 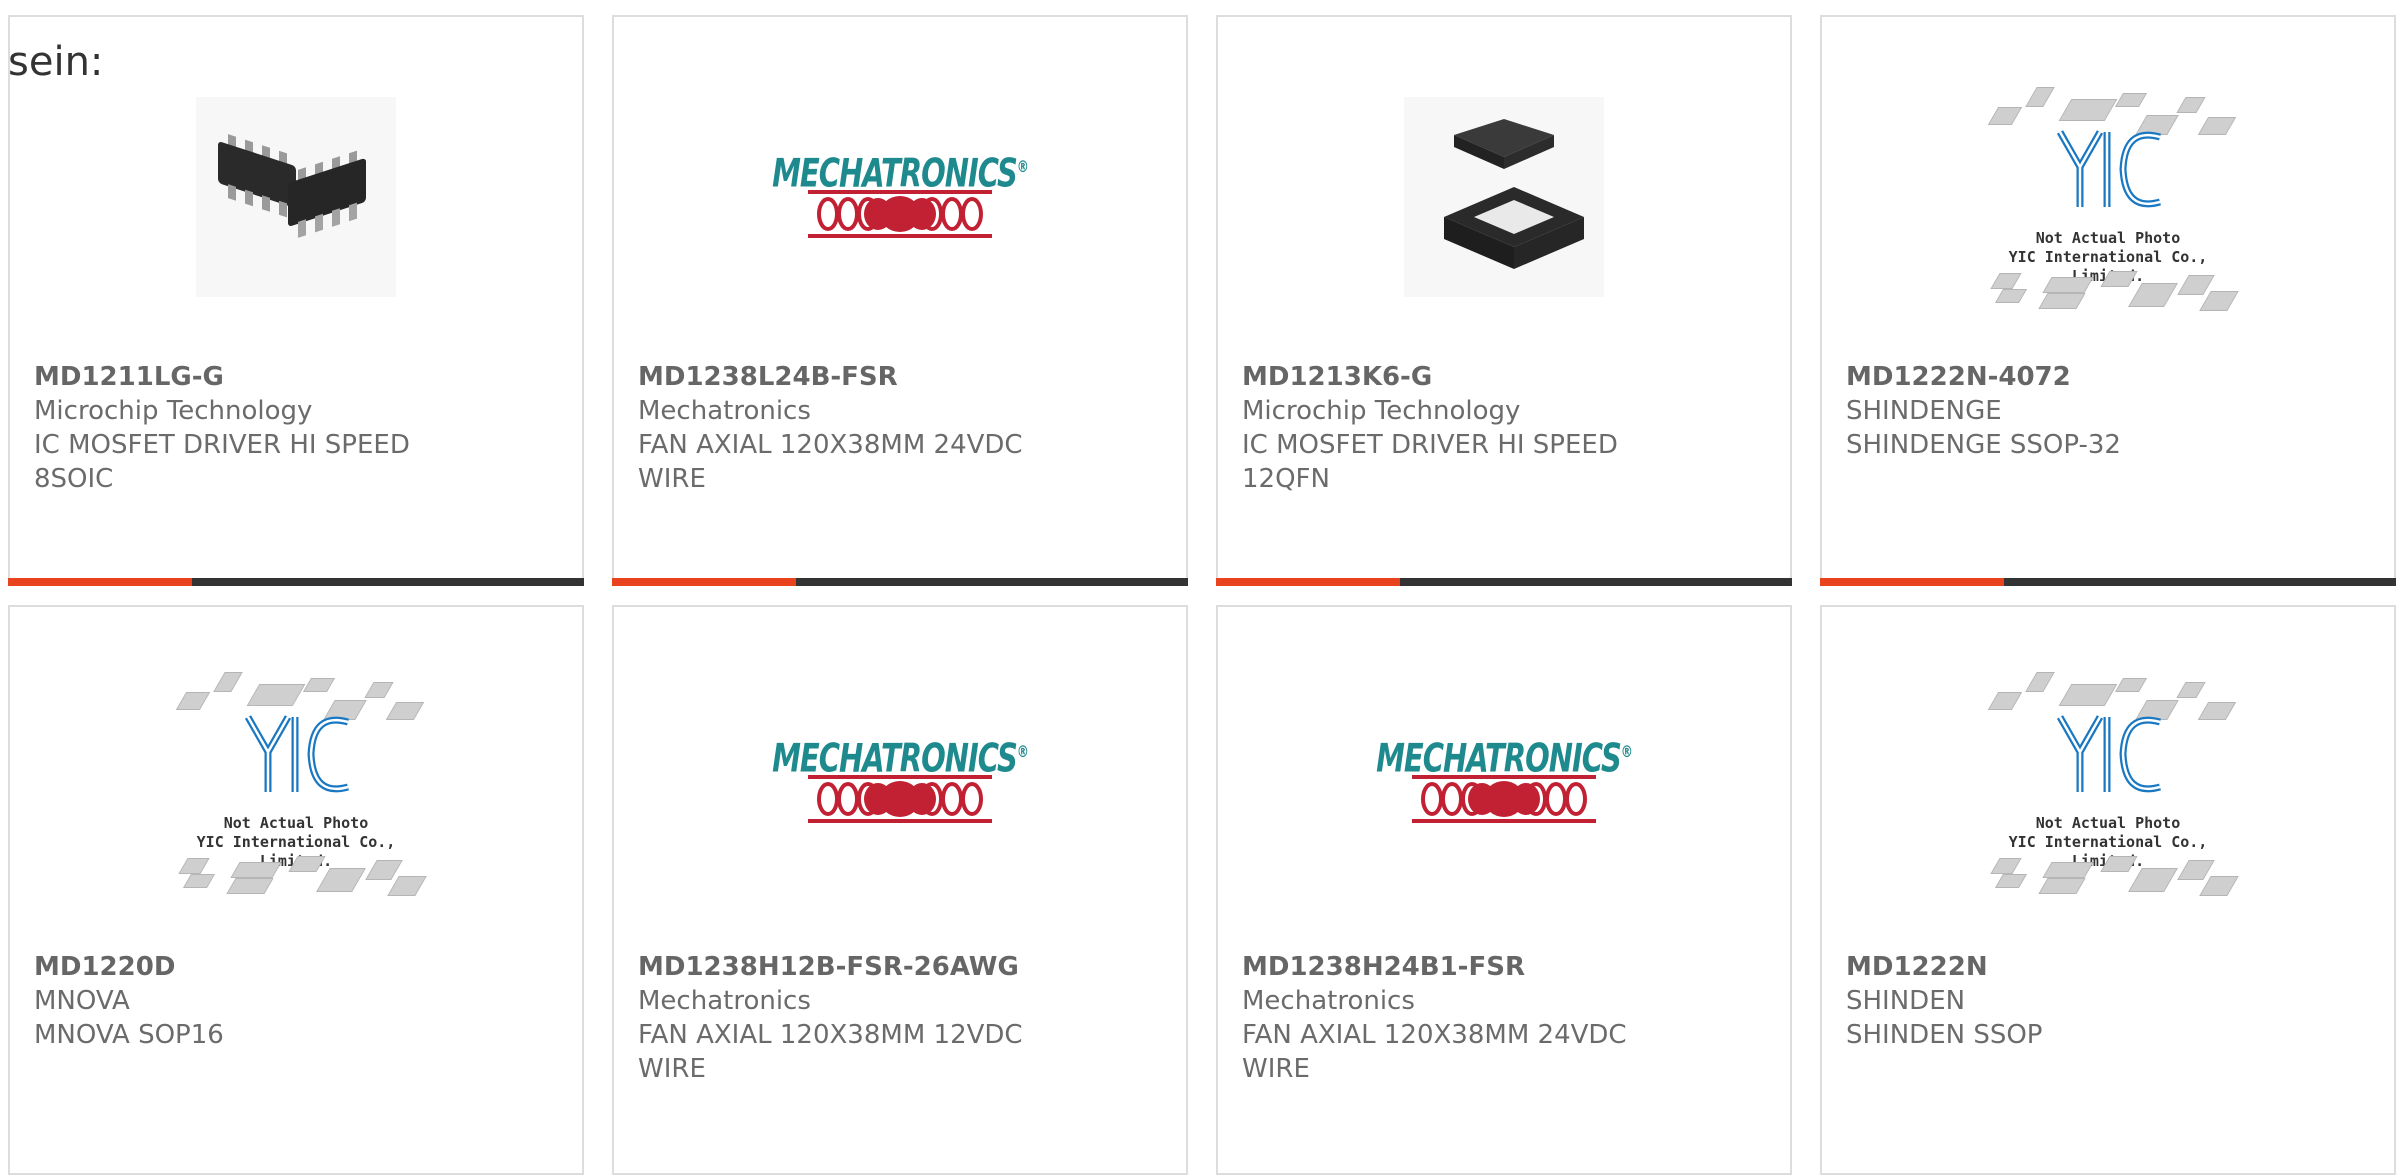 What do you see at coordinates (1924, 411) in the screenshot?
I see `manufacturer: SHINDENGE` at bounding box center [1924, 411].